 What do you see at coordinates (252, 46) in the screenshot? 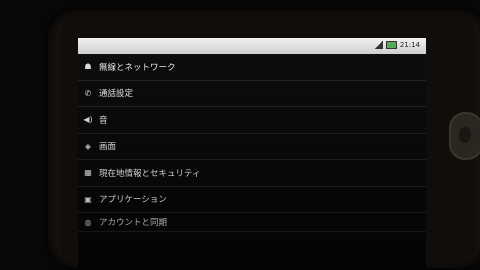
I see `status-bar: 21:14` at bounding box center [252, 46].